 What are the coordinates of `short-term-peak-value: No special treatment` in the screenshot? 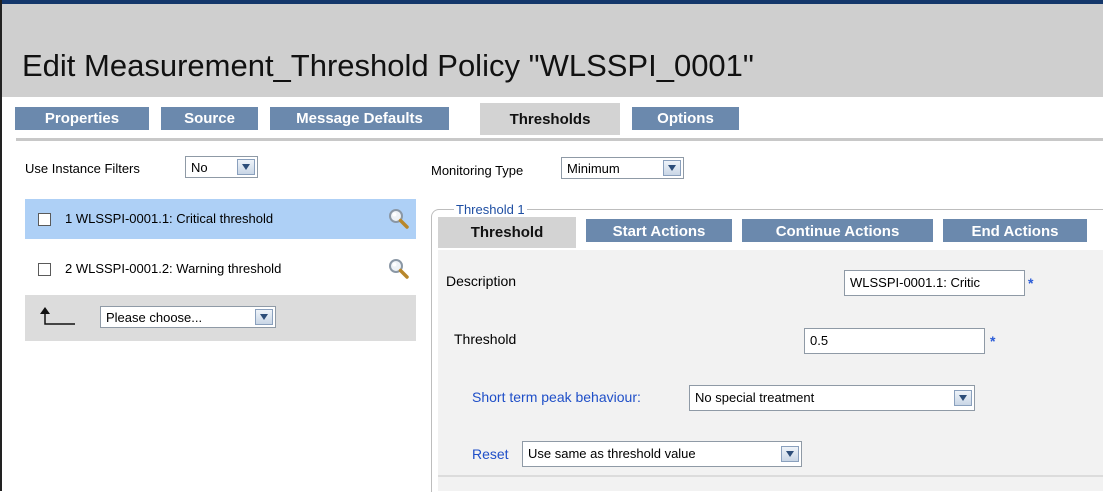 It's located at (755, 397).